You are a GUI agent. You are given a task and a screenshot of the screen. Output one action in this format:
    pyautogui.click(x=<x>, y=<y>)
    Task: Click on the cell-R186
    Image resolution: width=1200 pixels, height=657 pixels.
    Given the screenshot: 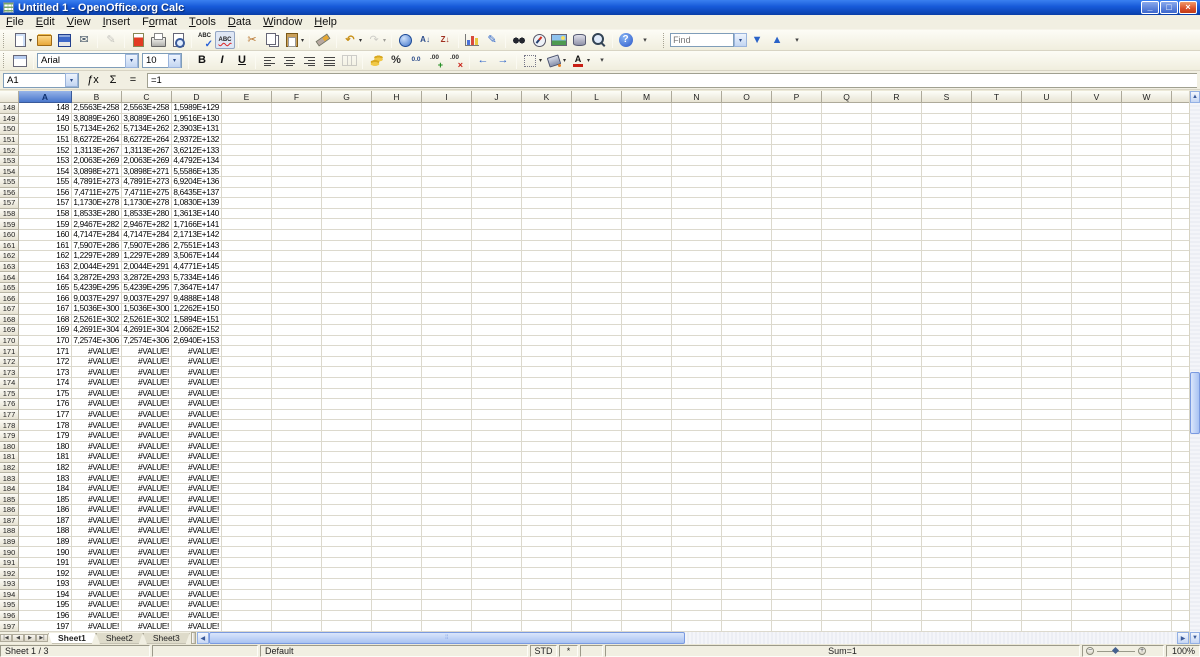 What is the action you would take?
    pyautogui.click(x=897, y=510)
    